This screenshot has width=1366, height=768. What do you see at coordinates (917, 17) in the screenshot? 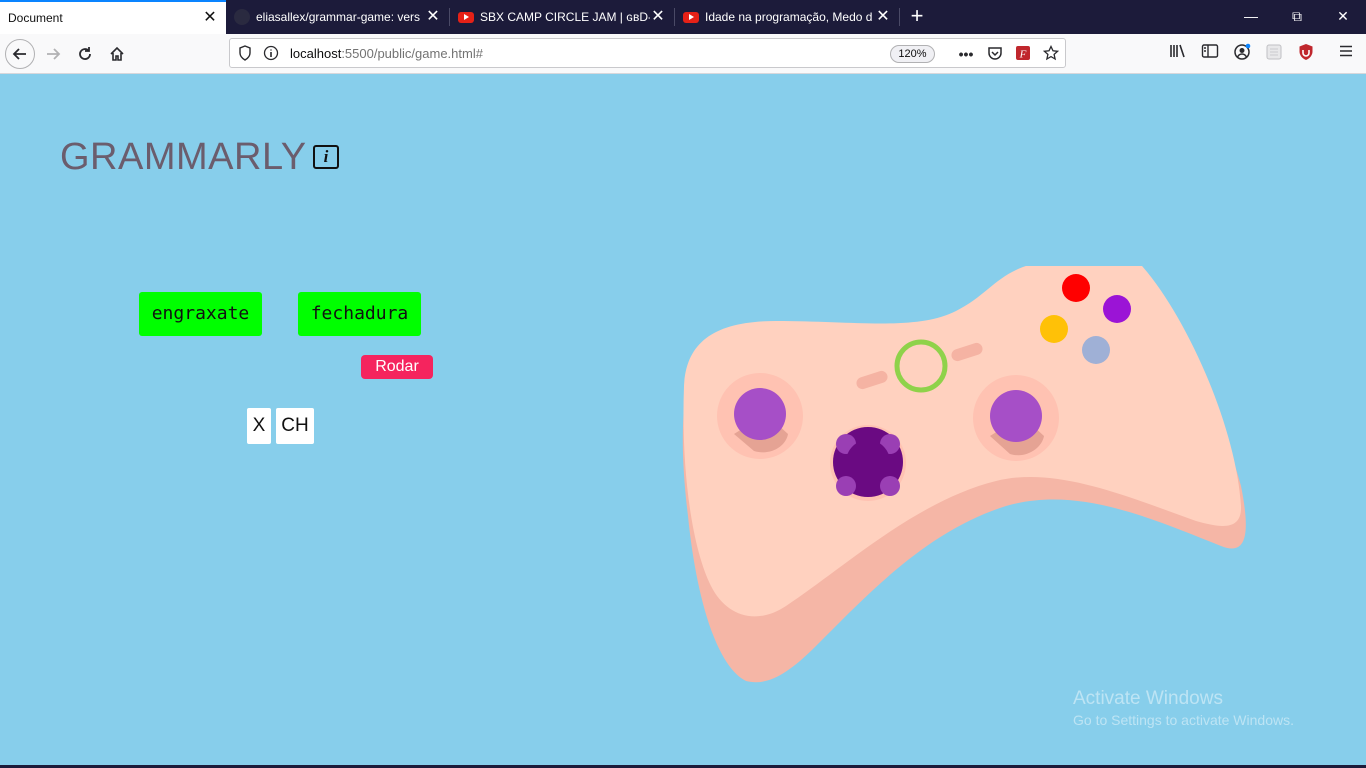
I see `new-tab-button: +` at bounding box center [917, 17].